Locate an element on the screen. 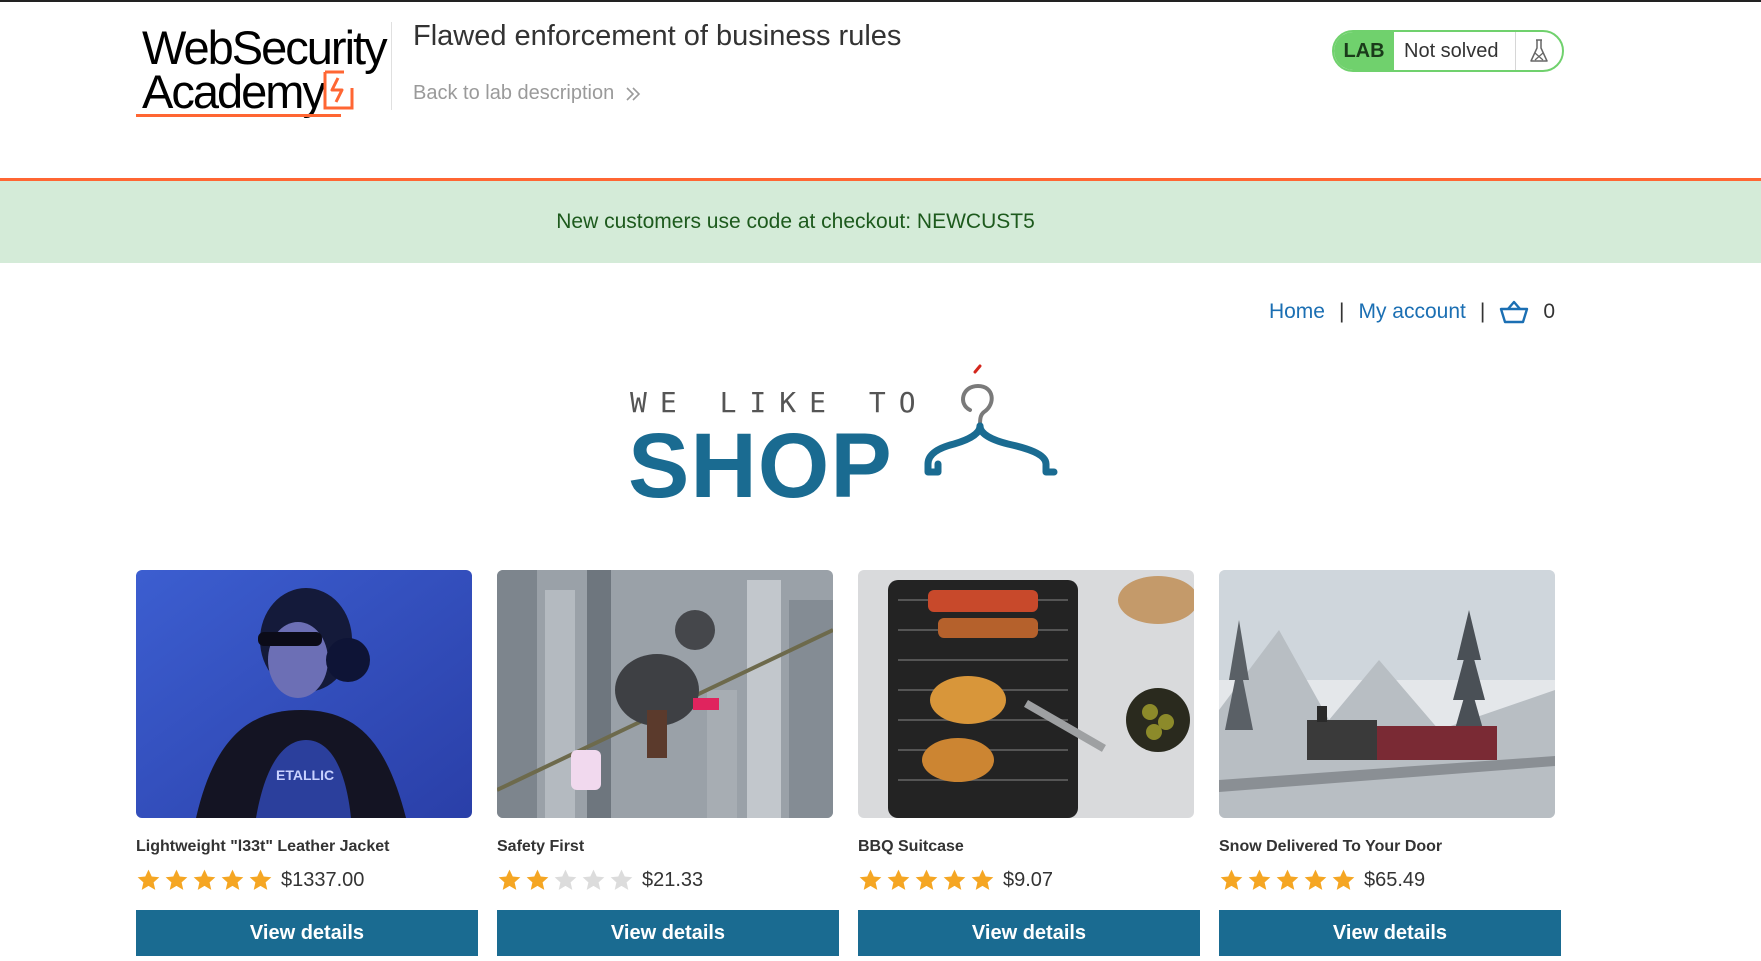 This screenshot has width=1761, height=961. product-rating-row: $21.33 is located at coordinates (668, 880).